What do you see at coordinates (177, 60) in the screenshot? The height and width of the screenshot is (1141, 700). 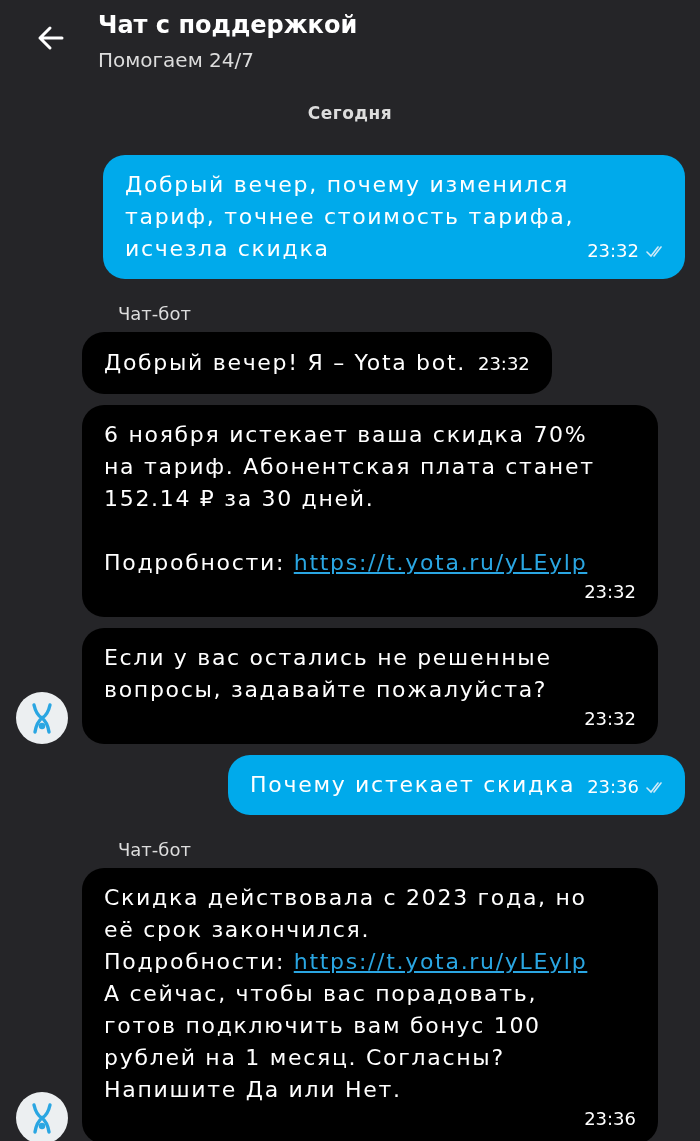 I see `chat-subtitle: Помогаем 24/7` at bounding box center [177, 60].